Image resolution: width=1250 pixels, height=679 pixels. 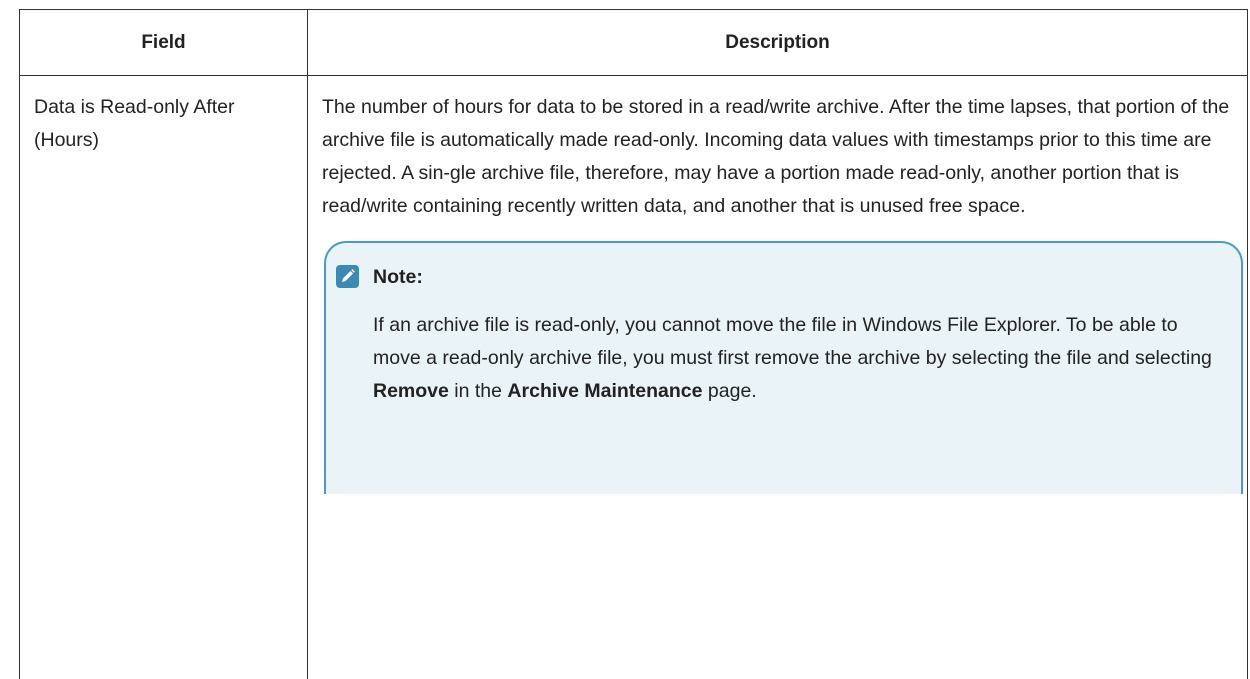 What do you see at coordinates (347, 276) in the screenshot?
I see `pencil-note-icon` at bounding box center [347, 276].